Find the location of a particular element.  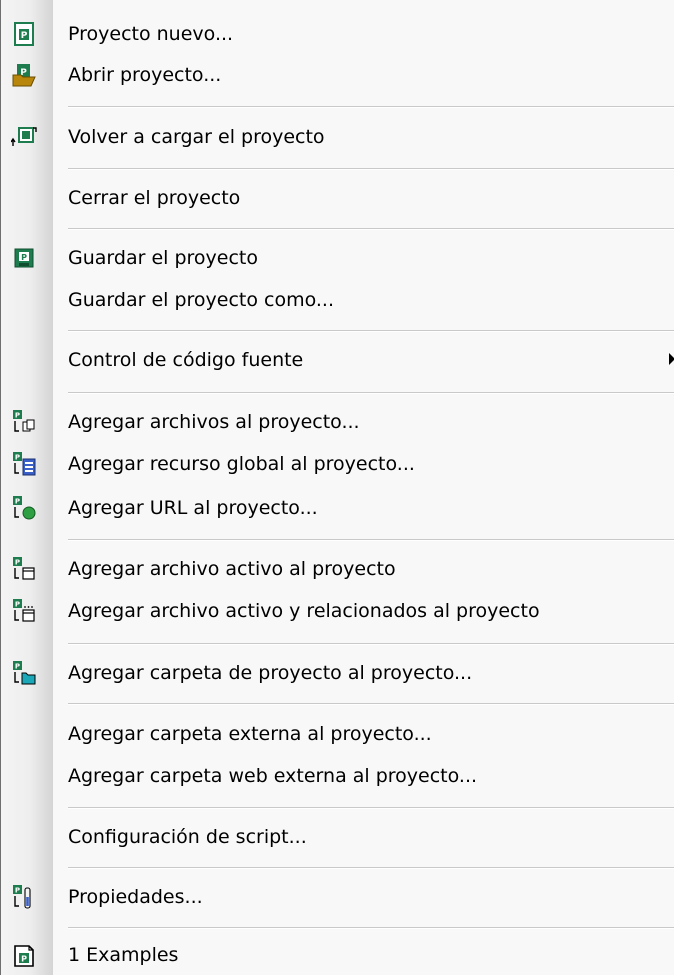

add-project-folder-icon: P is located at coordinates (24, 673).